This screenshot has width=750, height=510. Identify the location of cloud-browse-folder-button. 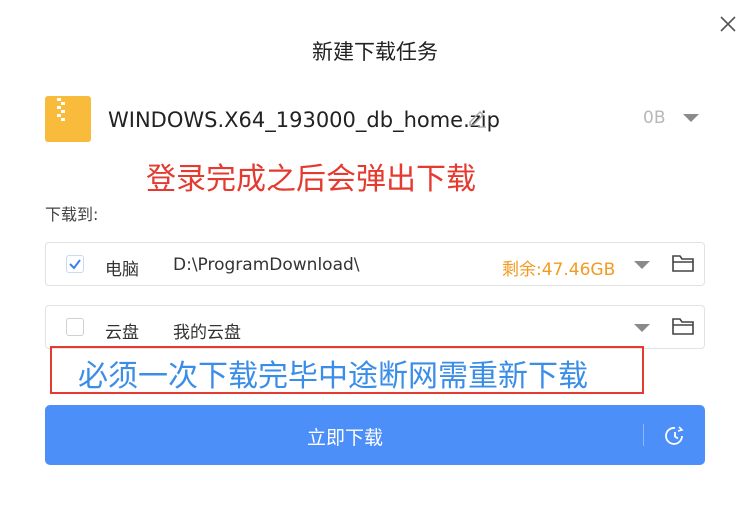
(683, 328).